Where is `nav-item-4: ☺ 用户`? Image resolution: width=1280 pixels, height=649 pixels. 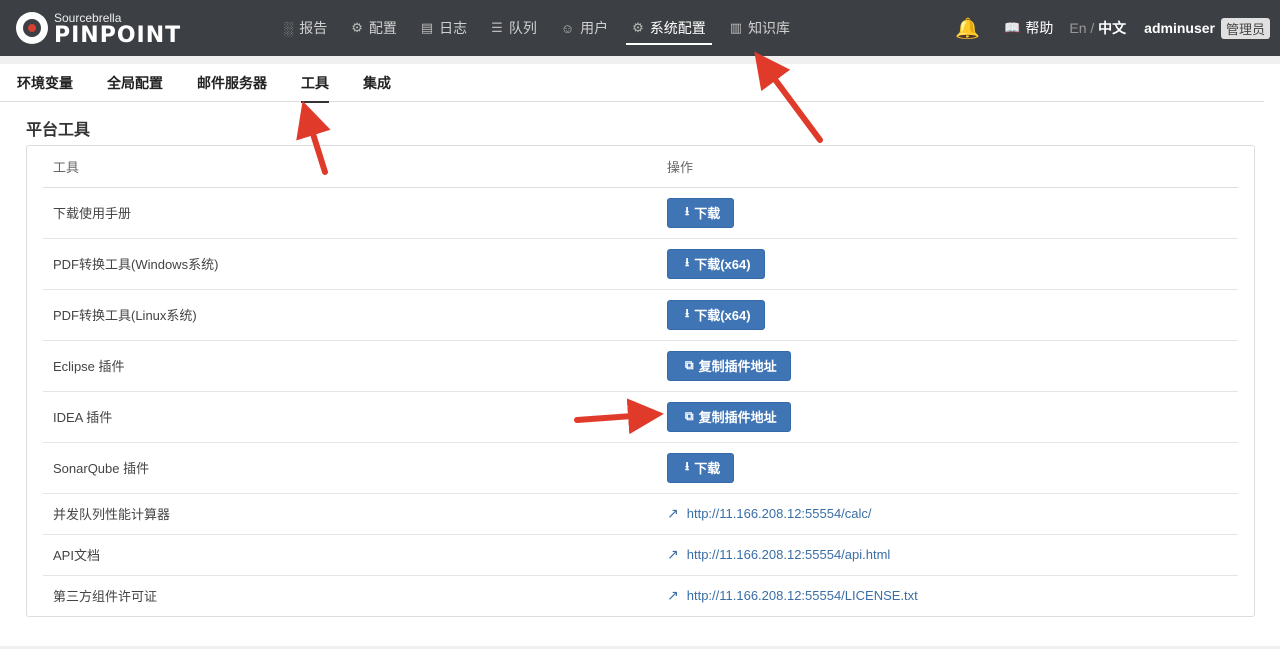 nav-item-4: ☺ 用户 is located at coordinates (584, 28).